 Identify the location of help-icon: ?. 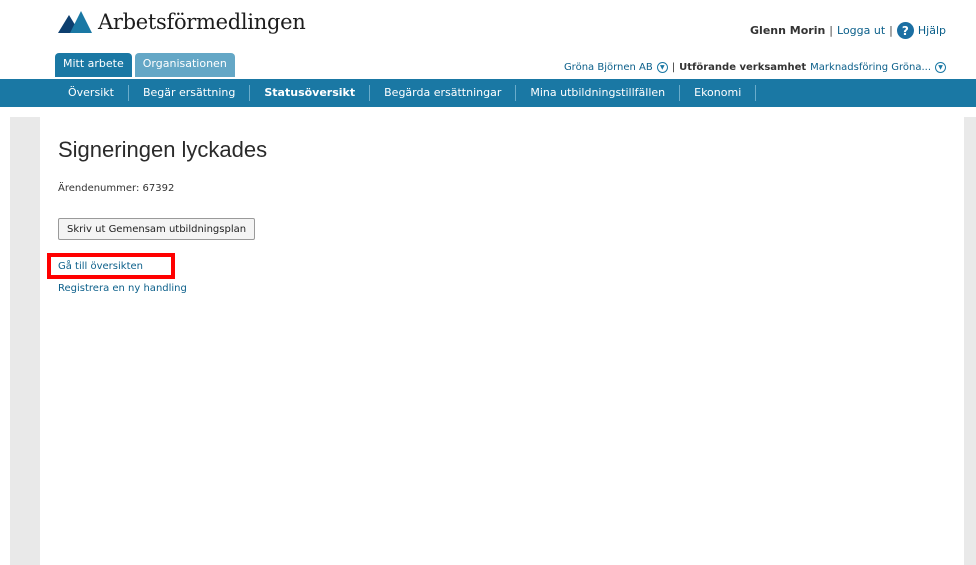
(905, 30).